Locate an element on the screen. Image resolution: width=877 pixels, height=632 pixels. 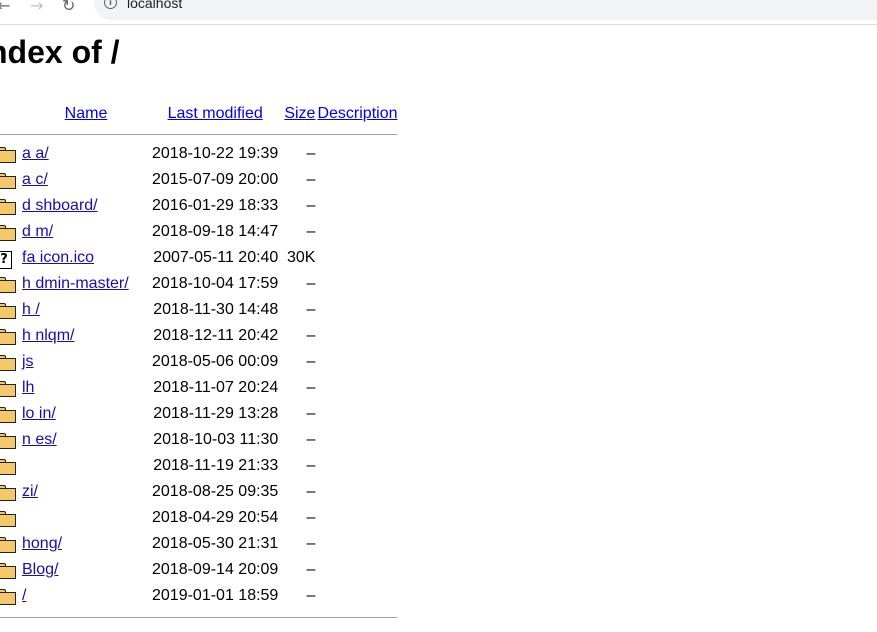
table-row: d m/2018-09-18 14:47 – is located at coordinates (198, 232).